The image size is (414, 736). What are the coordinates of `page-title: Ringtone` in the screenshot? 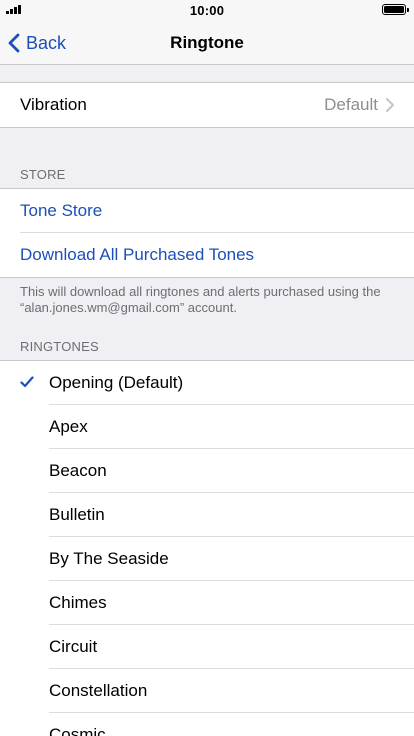 It's located at (207, 42).